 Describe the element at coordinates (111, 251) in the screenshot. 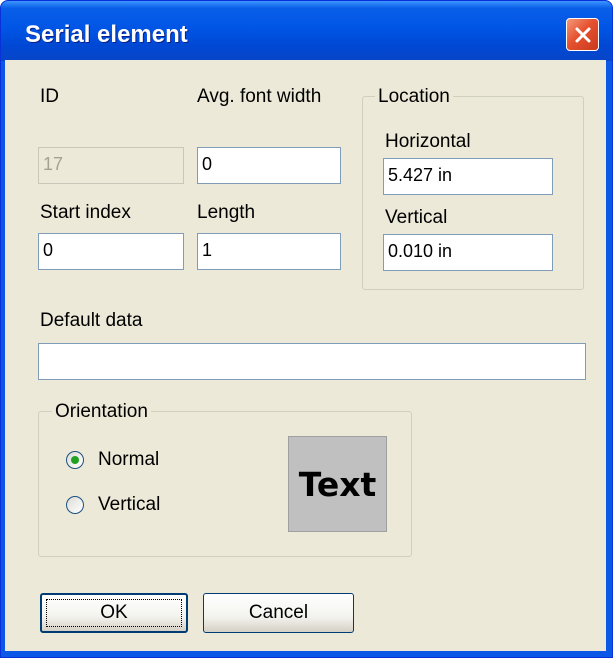

I see `start-index-field: 0` at that location.